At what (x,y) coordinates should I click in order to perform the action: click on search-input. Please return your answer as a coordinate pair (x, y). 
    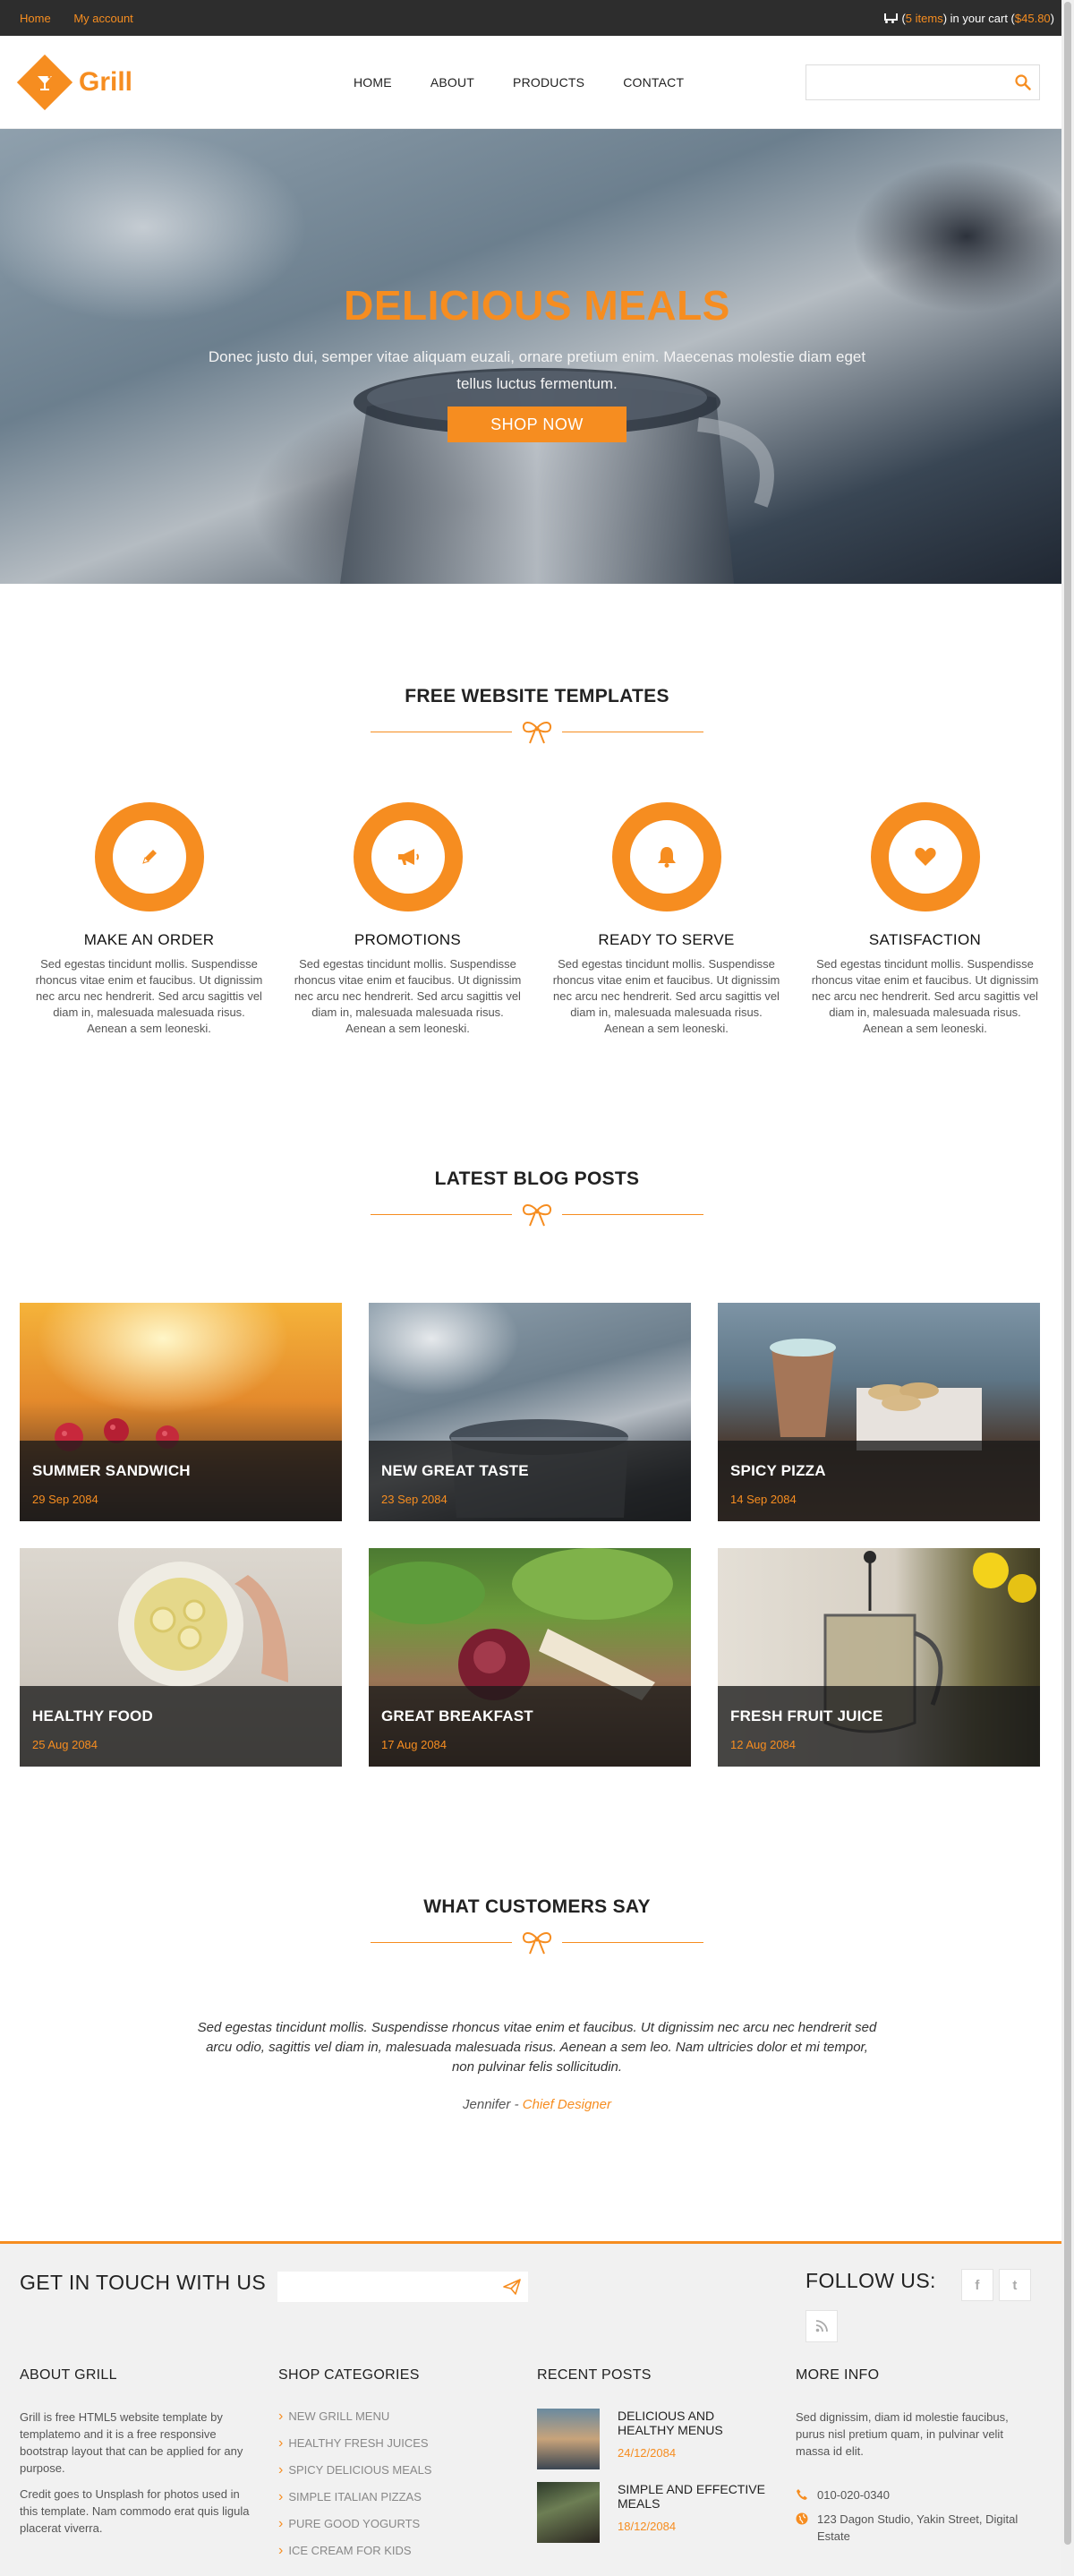
    Looking at the image, I should click on (904, 82).